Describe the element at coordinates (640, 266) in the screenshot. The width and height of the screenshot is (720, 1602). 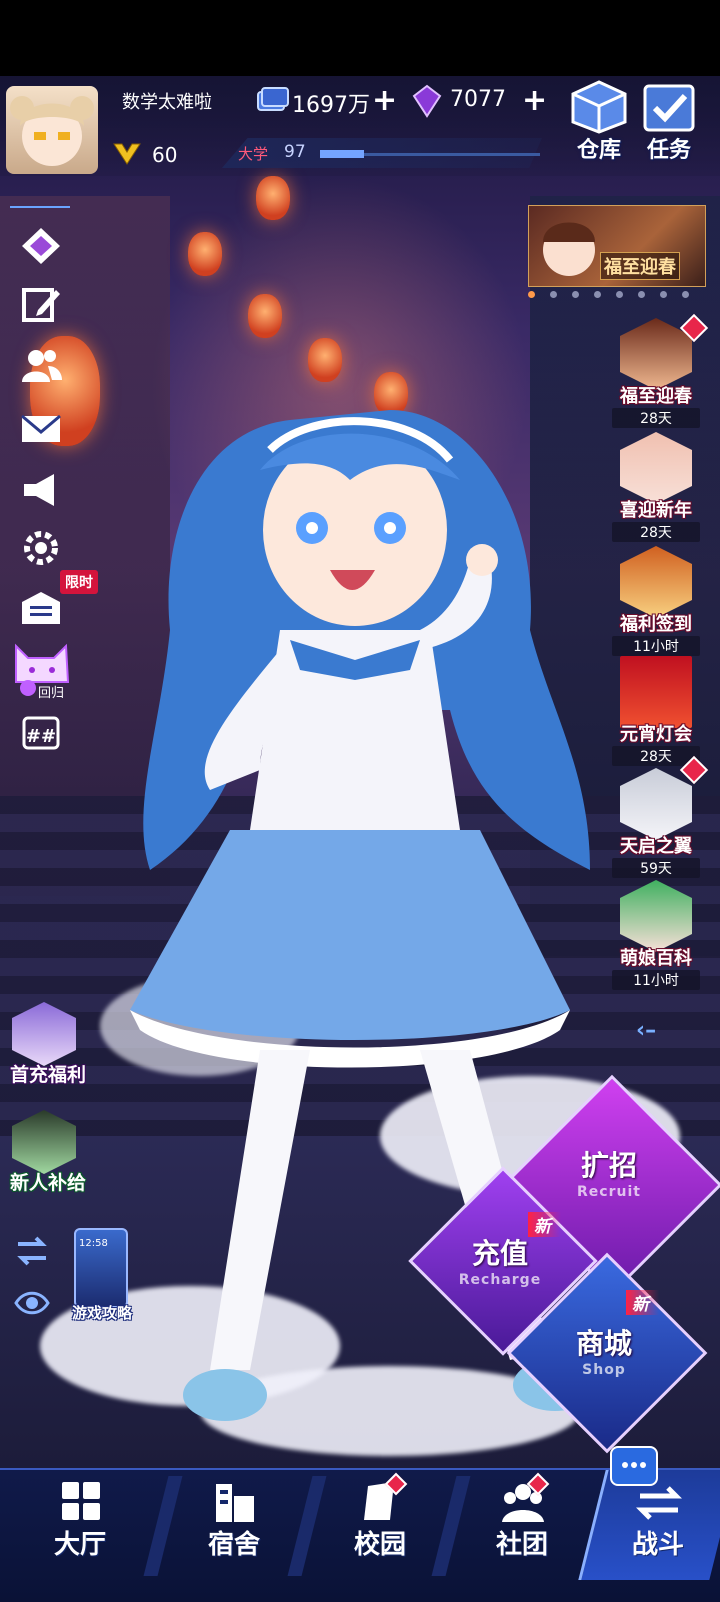
I see `banner-title: 福至迎春` at that location.